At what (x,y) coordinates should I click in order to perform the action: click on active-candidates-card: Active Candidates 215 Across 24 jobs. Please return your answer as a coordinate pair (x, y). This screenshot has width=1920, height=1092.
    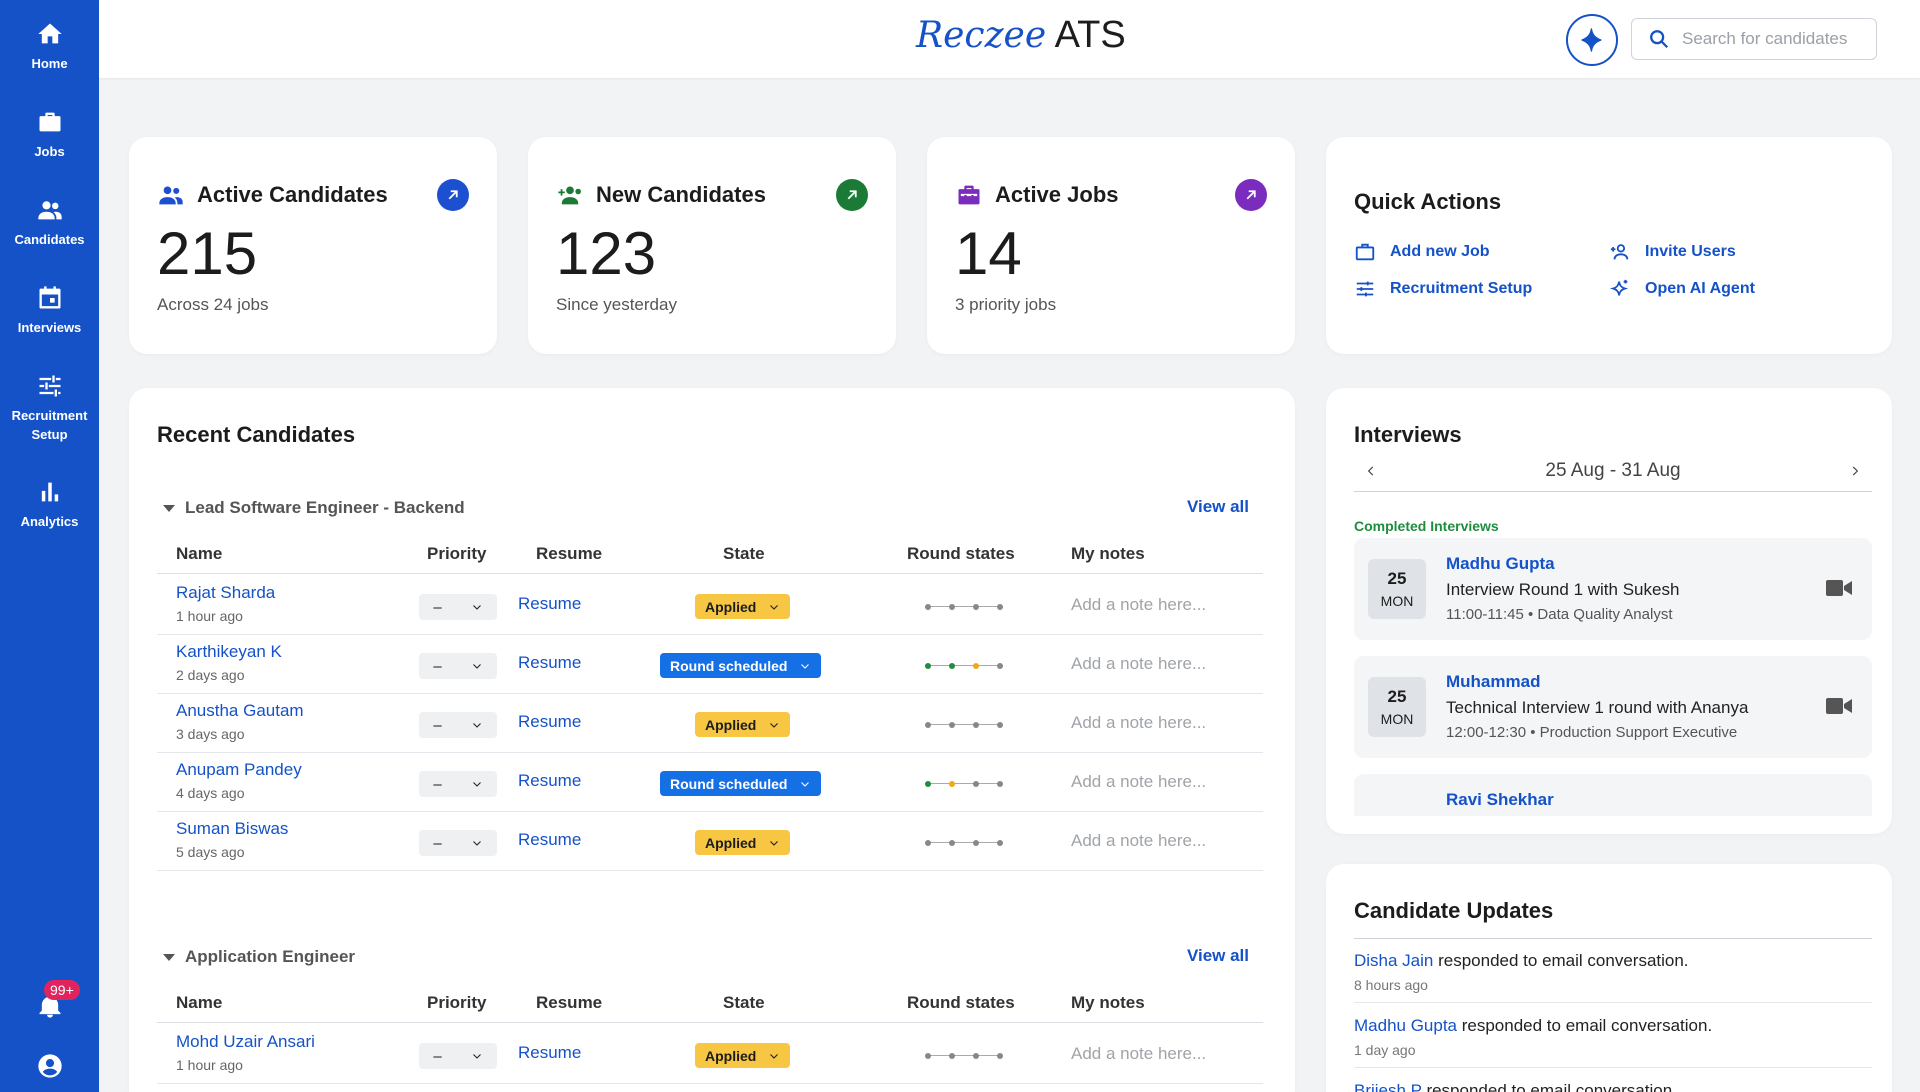
    Looking at the image, I should click on (313, 245).